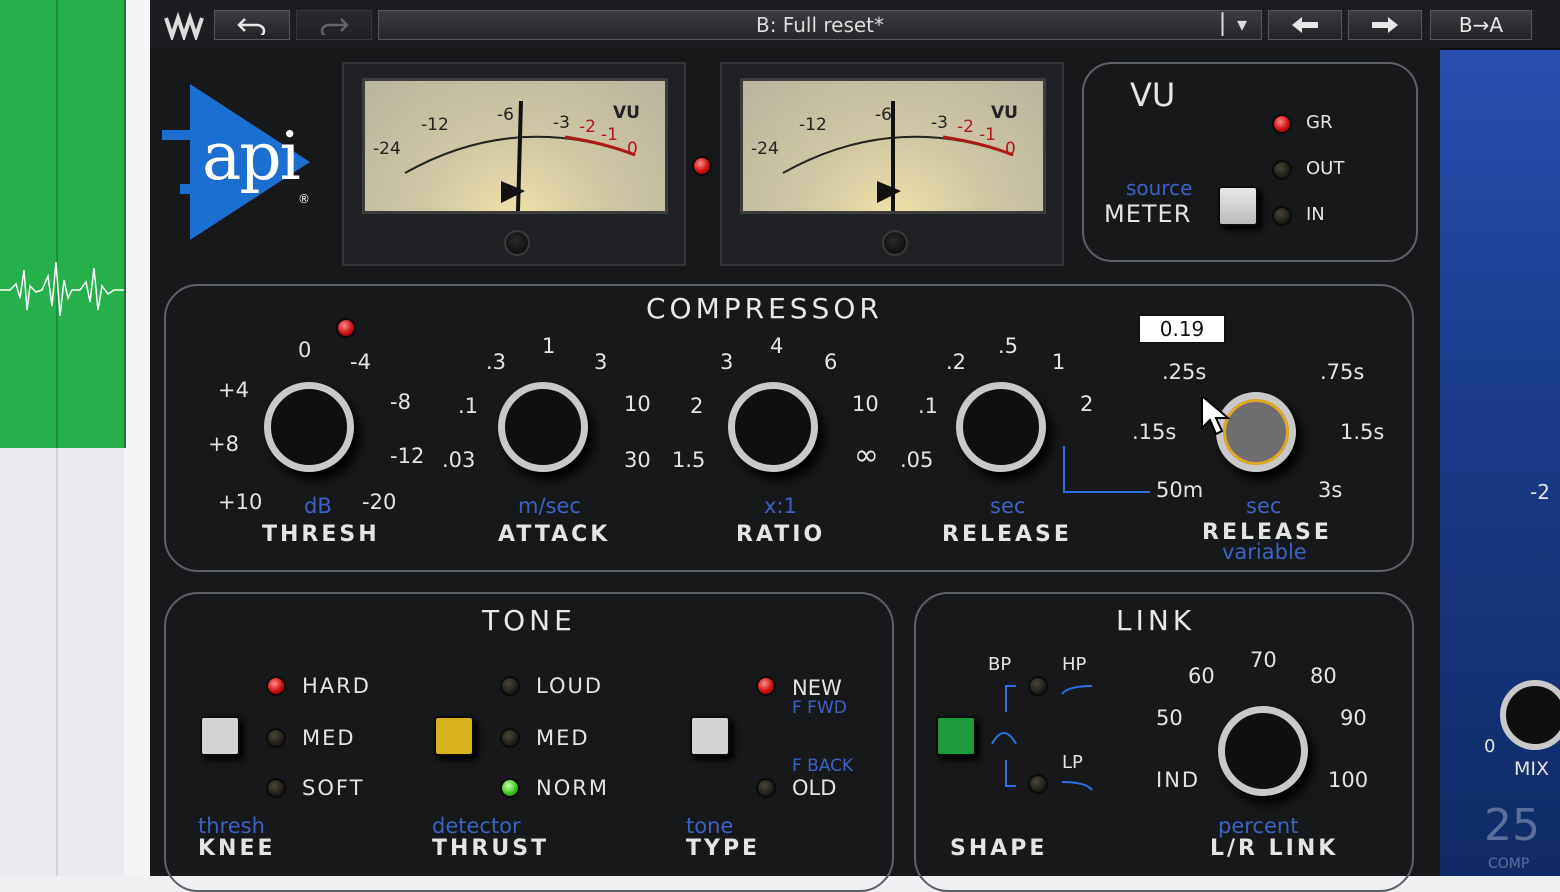  Describe the element at coordinates (400, 402) in the screenshot. I see `thresh-scale-label: -8` at that location.